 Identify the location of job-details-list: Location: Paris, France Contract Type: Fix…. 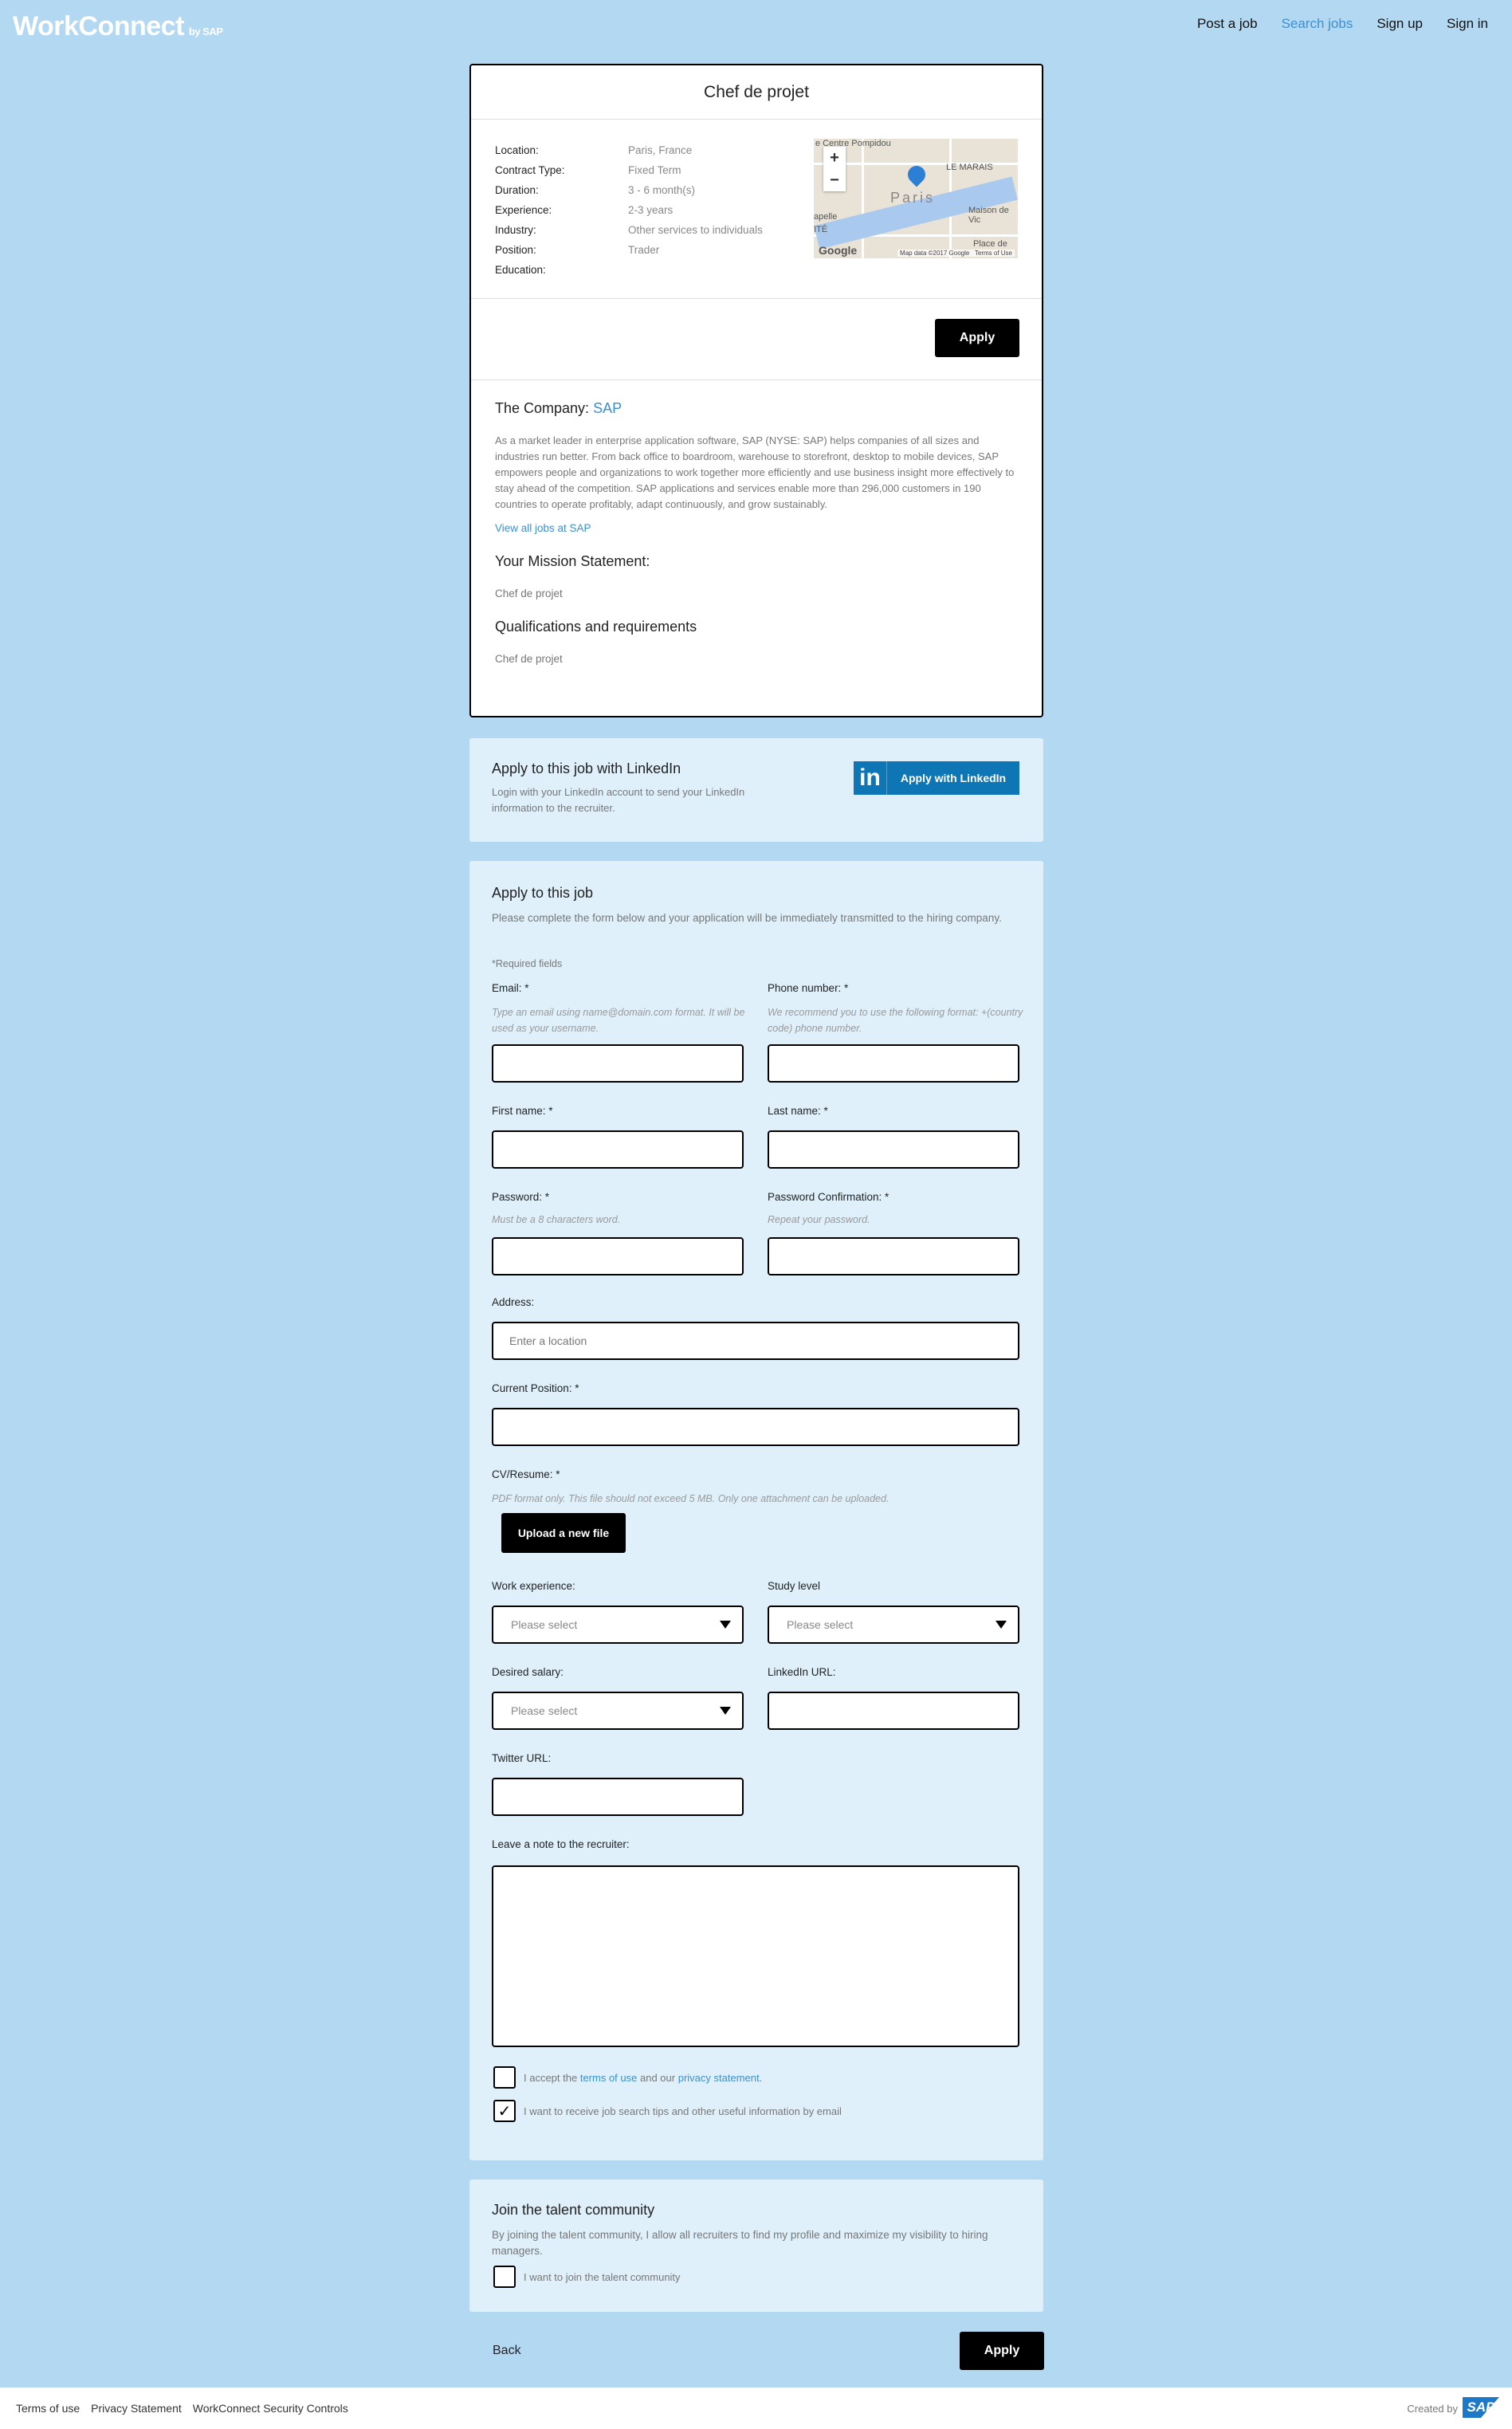
(629, 210).